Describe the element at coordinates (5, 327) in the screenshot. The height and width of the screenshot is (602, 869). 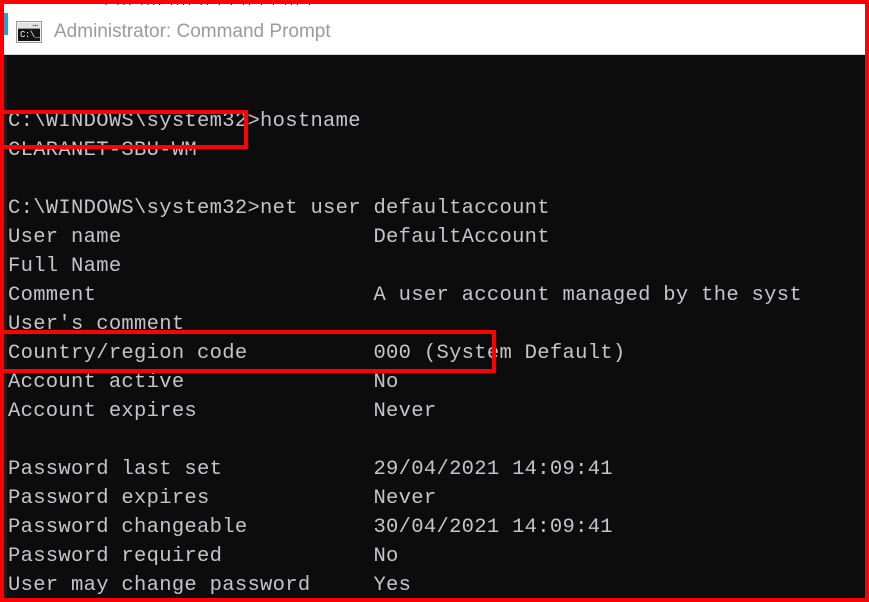
I see `console-left-rail` at that location.